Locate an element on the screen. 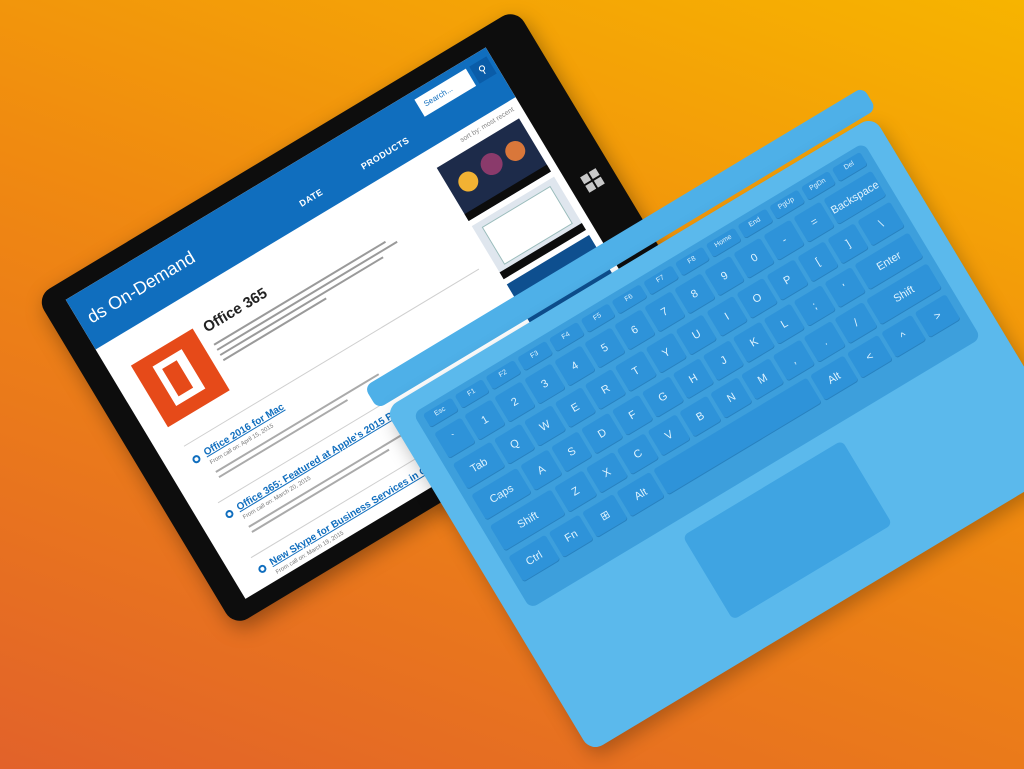  search-icon: ⚲ is located at coordinates (483, 70).